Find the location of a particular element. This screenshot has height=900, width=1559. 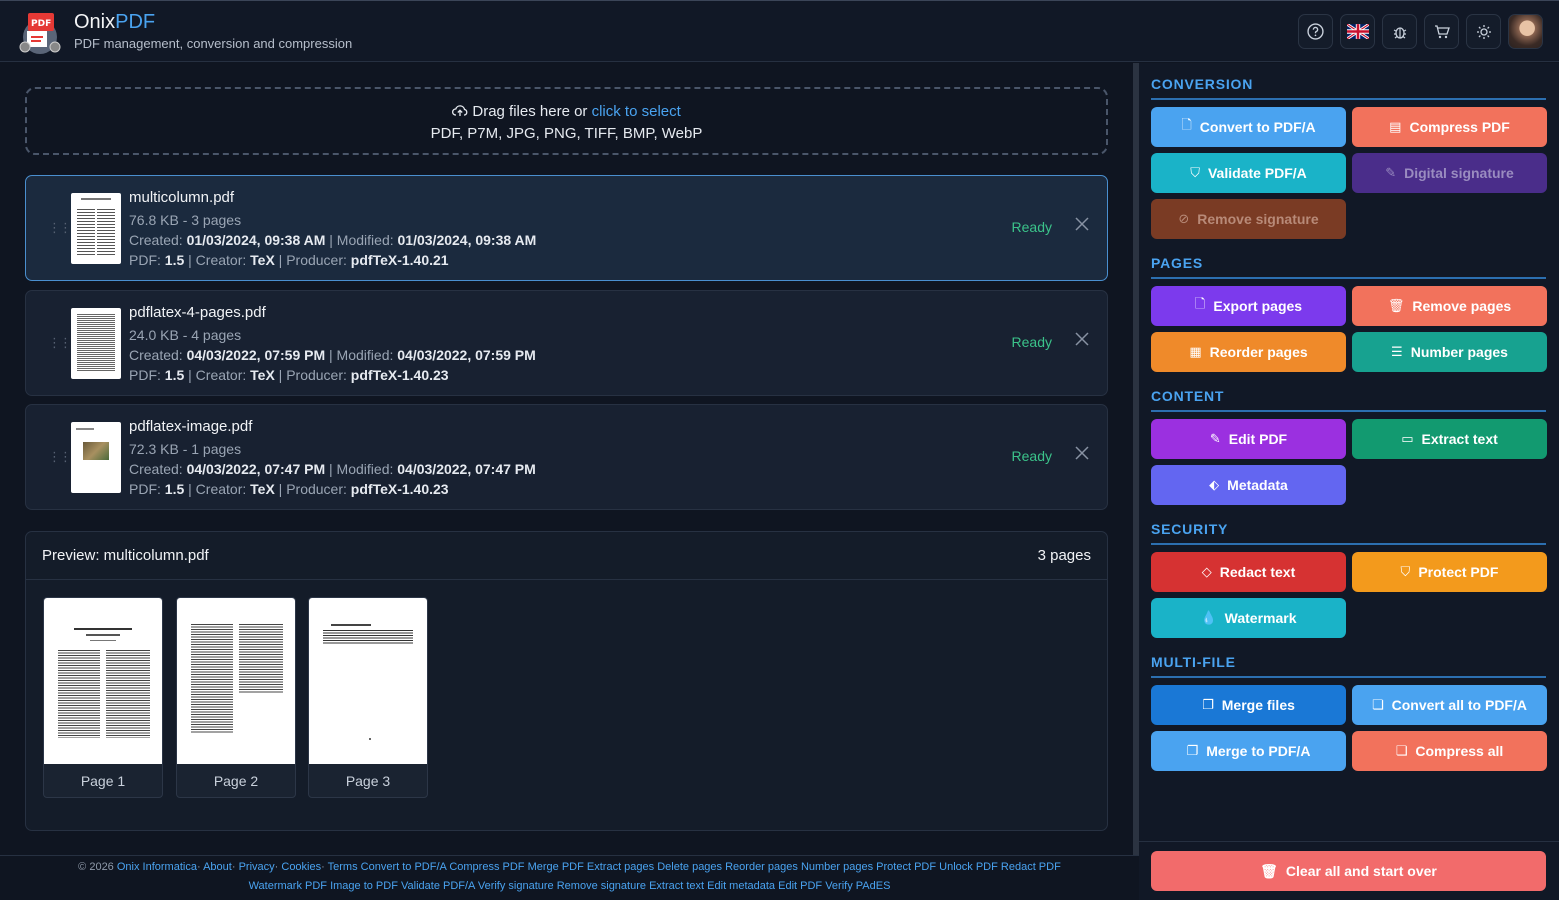

footer-link: Onix Informatica is located at coordinates (157, 867).